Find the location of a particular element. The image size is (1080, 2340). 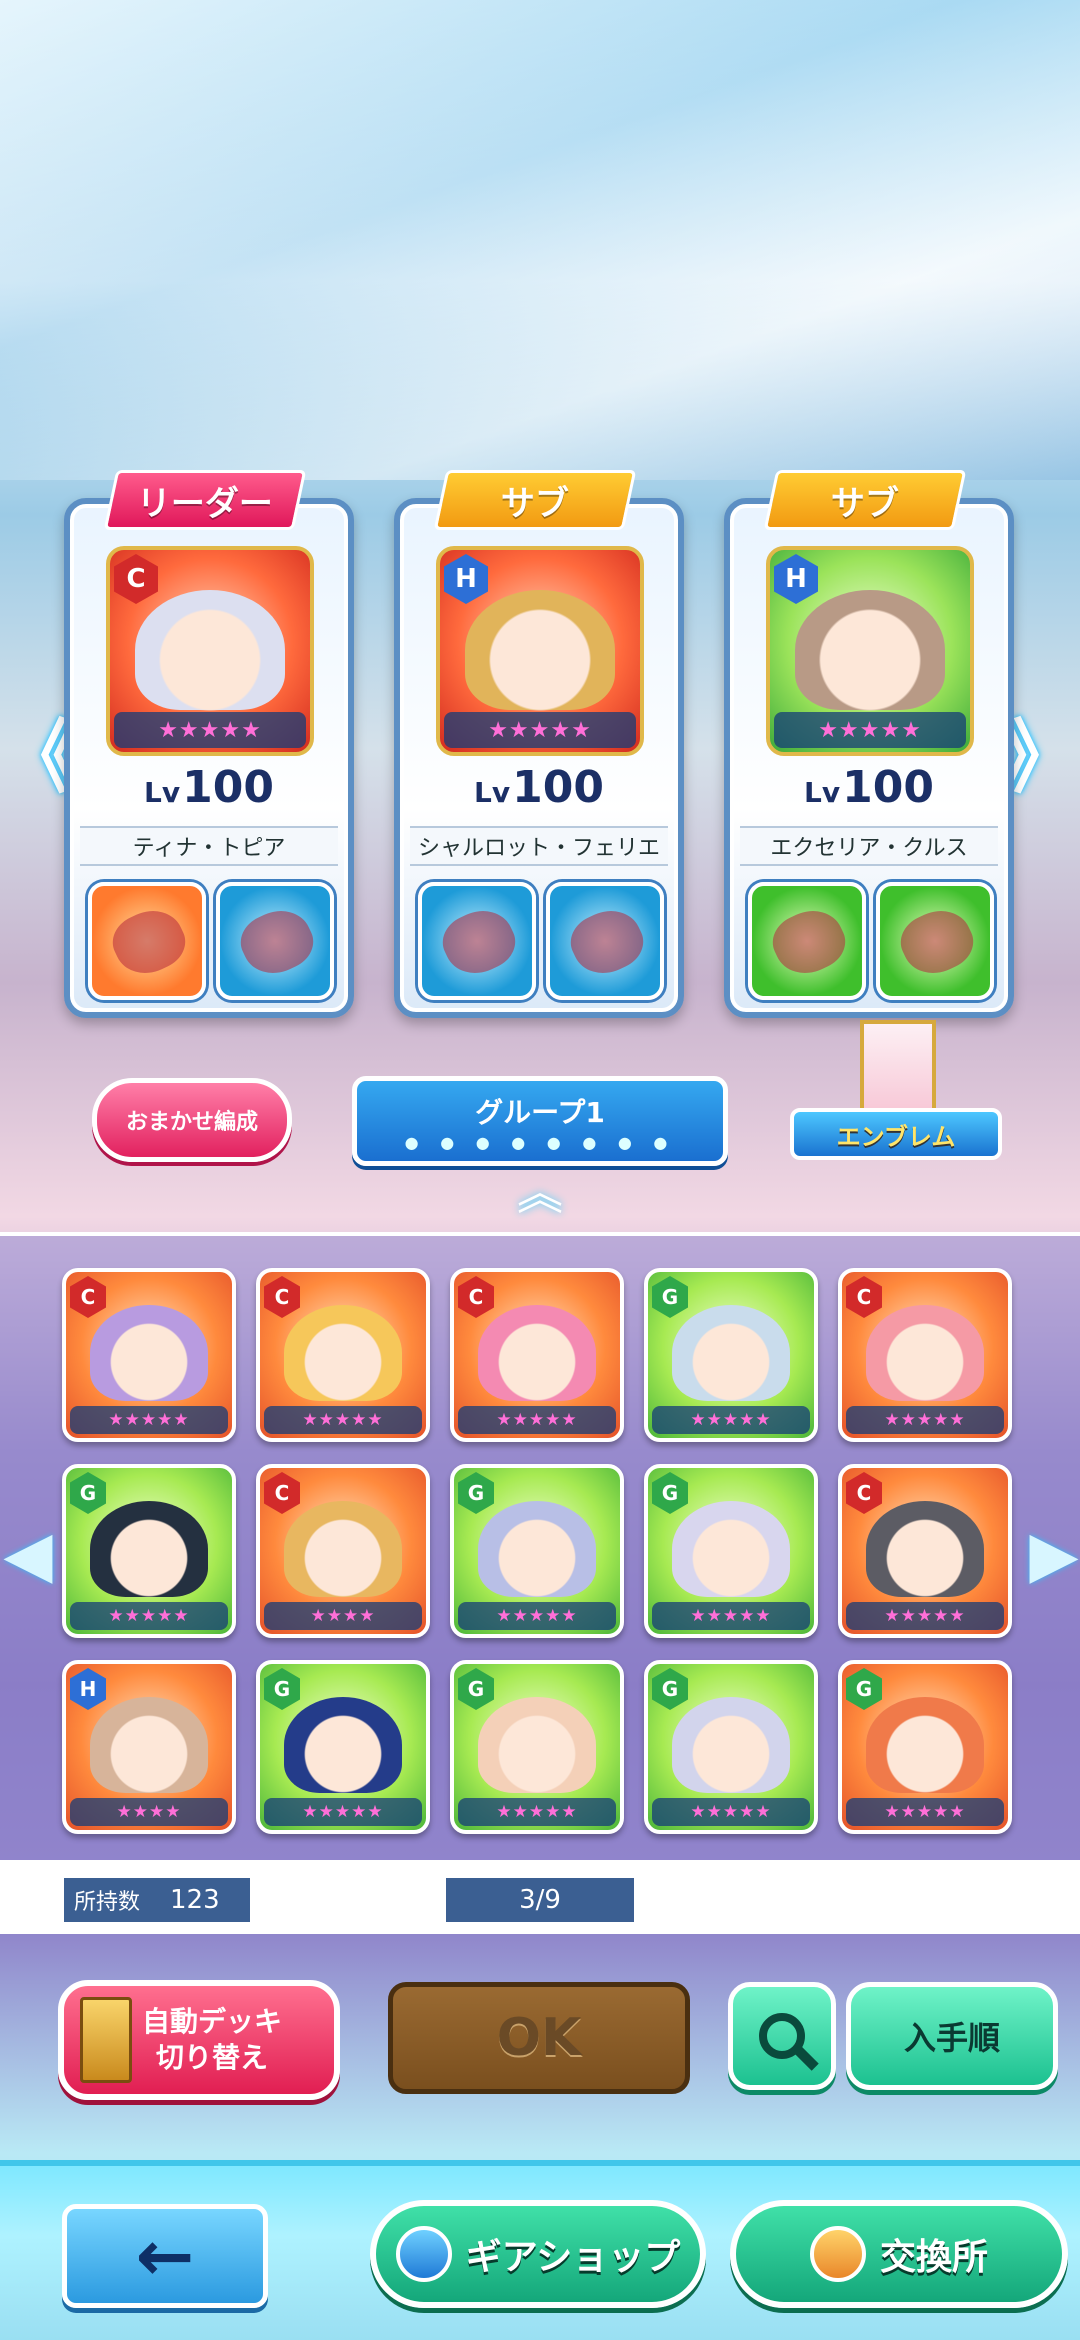

autodeck-line2: 切り替え is located at coordinates (212, 2057).